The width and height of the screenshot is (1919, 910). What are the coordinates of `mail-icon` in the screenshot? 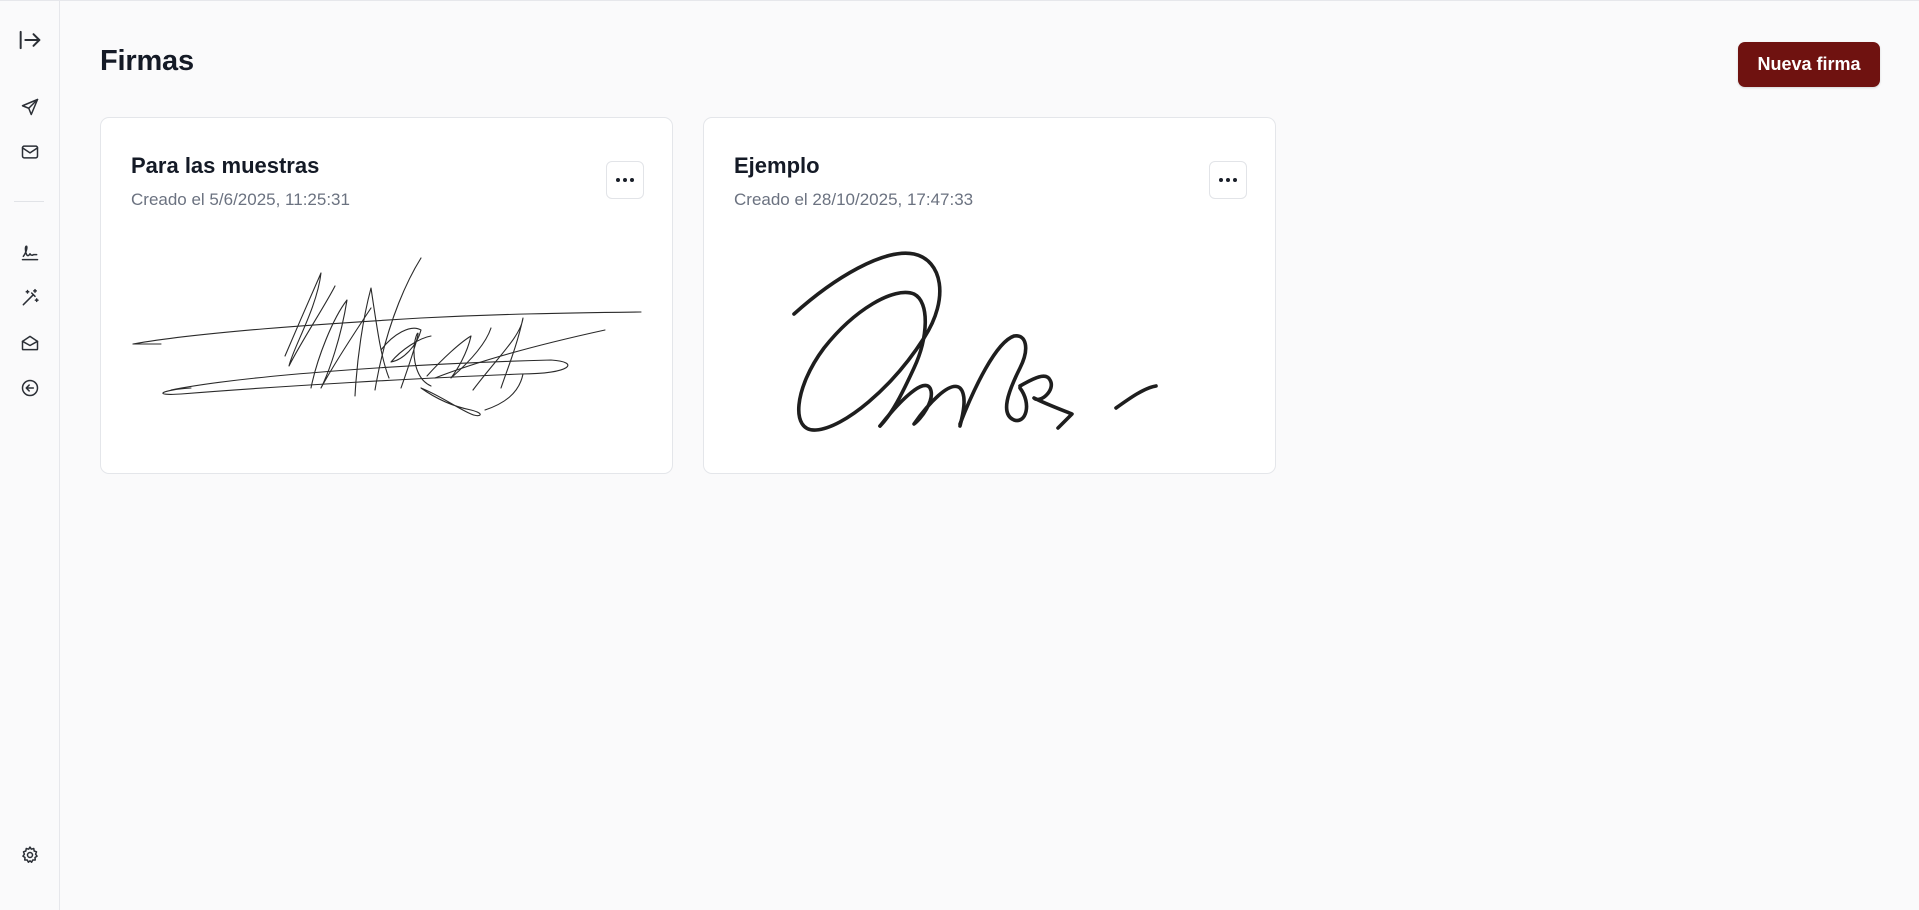 It's located at (30, 152).